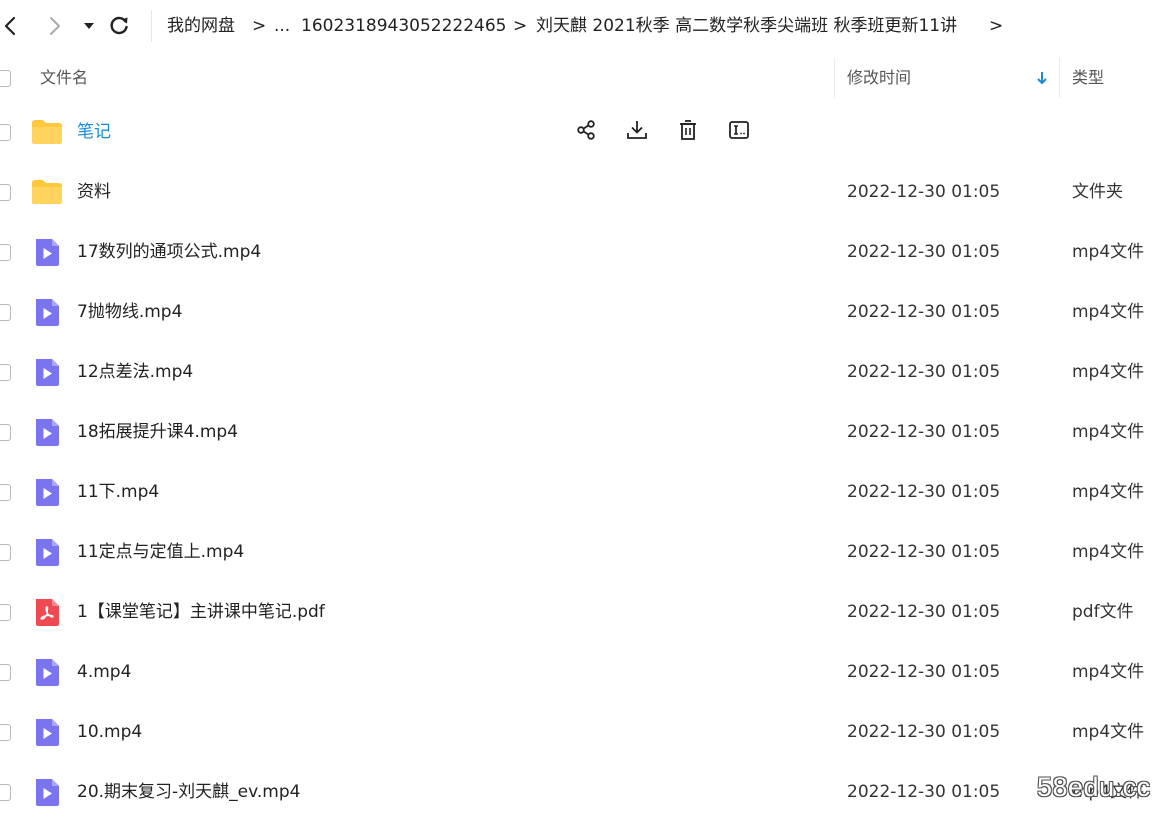 Image resolution: width=1165 pixels, height=822 pixels. Describe the element at coordinates (104, 672) in the screenshot. I see `file-name: 4.mp4` at that location.